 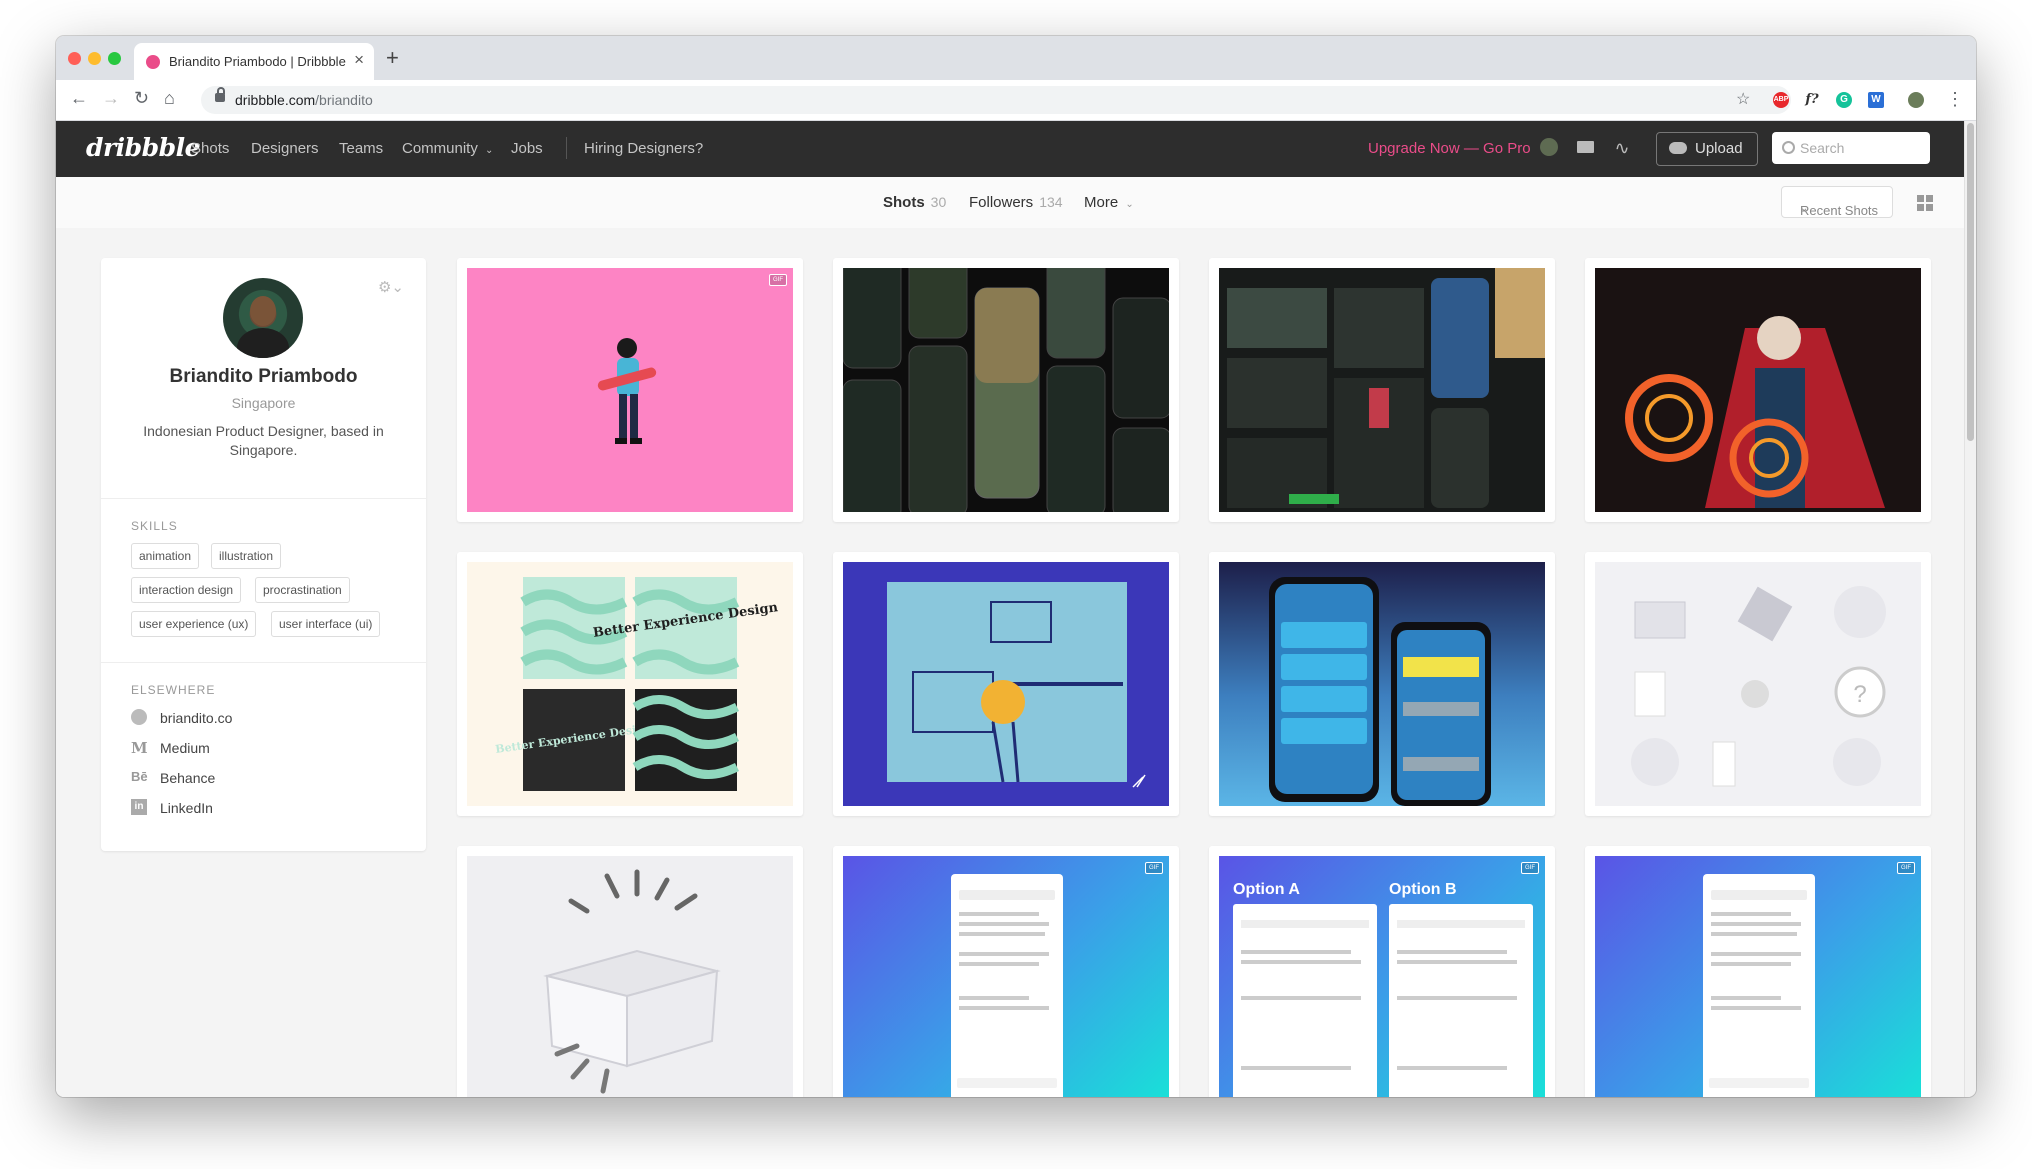 What do you see at coordinates (361, 148) in the screenshot?
I see `nav-teams: Teams` at bounding box center [361, 148].